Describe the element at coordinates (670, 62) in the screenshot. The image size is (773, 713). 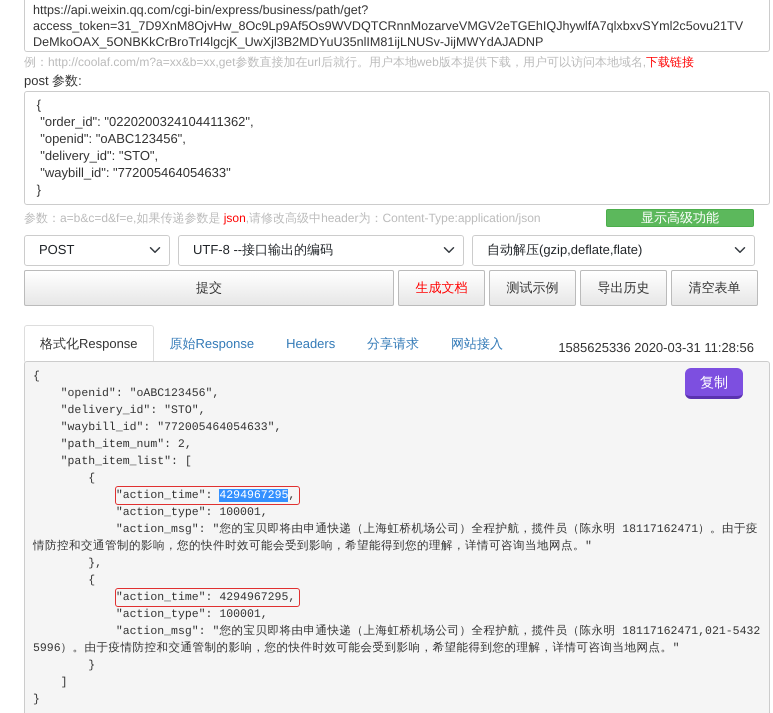
I see `download-link: 下载链接` at that location.